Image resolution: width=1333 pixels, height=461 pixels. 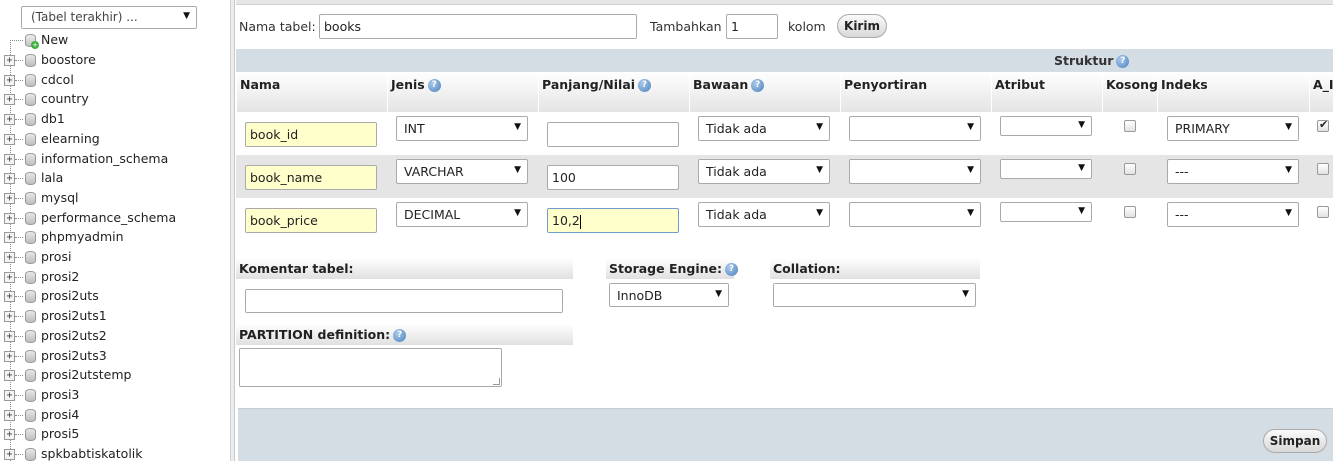 I want to click on tree-item-database: + elearning, so click(x=115, y=139).